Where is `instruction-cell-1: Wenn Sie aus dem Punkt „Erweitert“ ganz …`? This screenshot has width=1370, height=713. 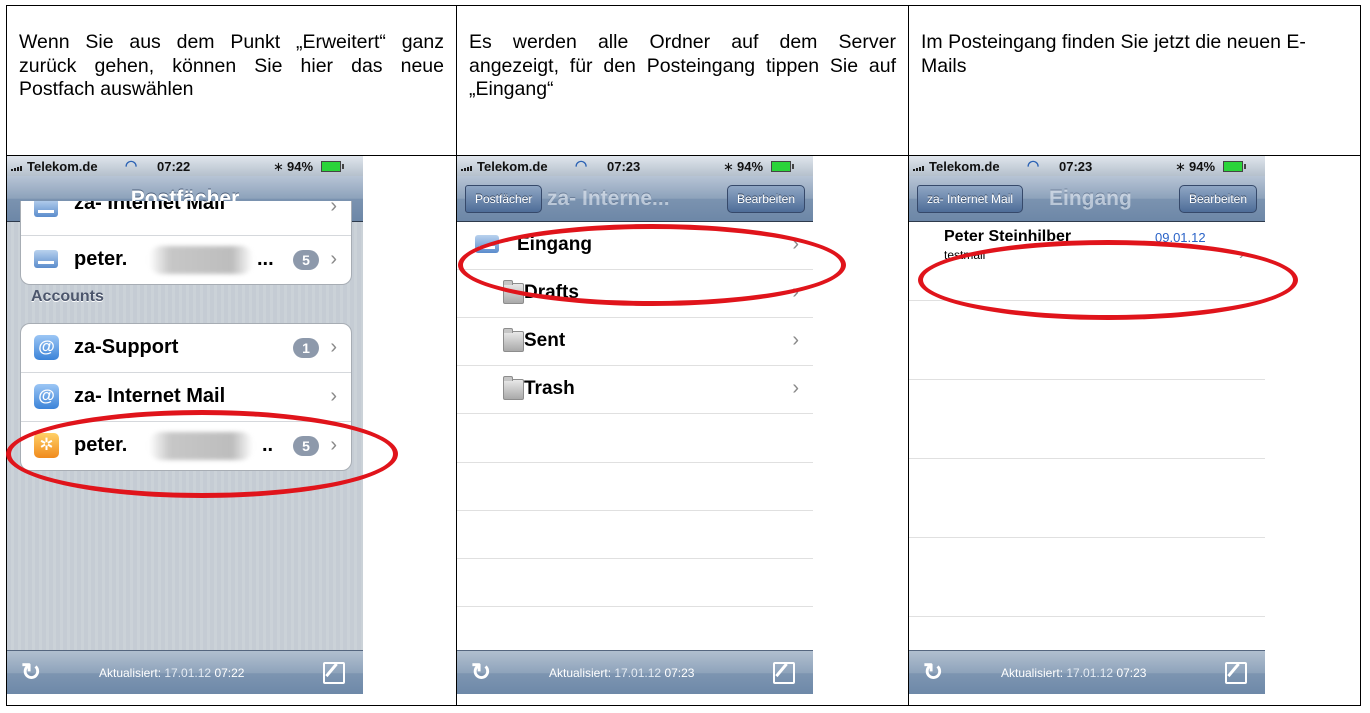
instruction-cell-1: Wenn Sie aus dem Punkt „Erweitert“ ganz … is located at coordinates (231, 80).